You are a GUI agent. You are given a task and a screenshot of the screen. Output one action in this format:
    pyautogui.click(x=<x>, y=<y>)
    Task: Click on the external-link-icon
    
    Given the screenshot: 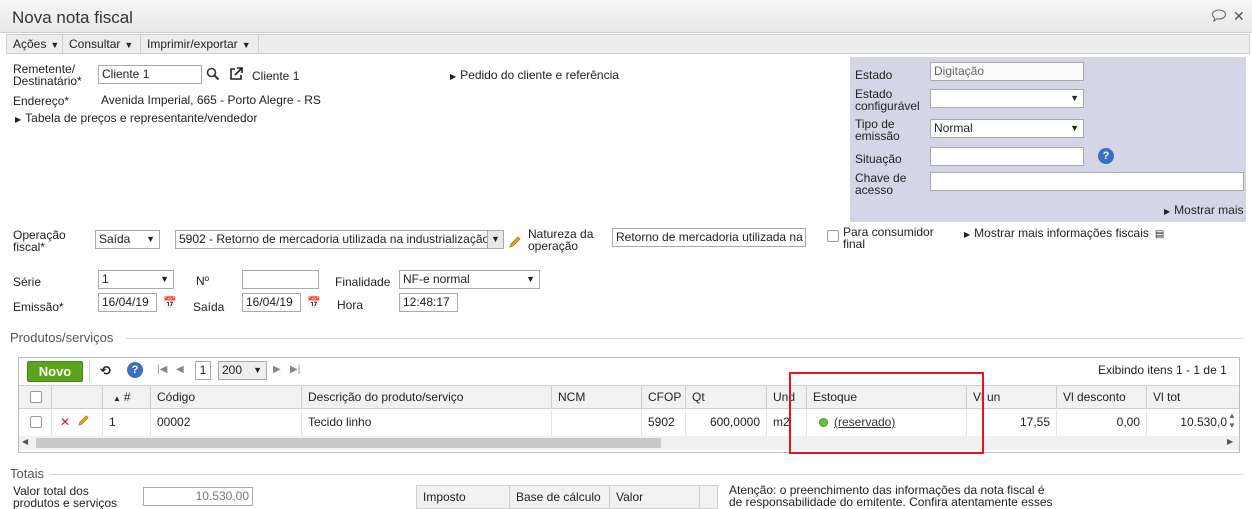 What is the action you would take?
    pyautogui.click(x=236, y=73)
    